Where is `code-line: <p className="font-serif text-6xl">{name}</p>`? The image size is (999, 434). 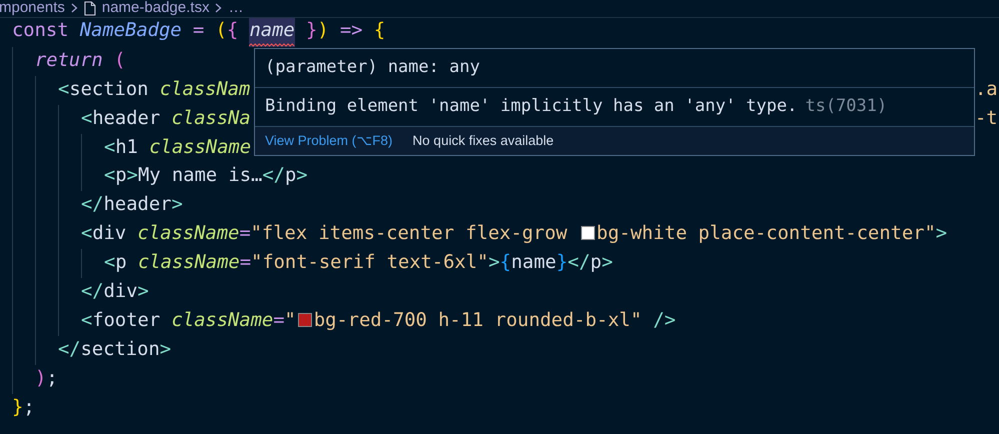 code-line: <p className="font-serif text-6xl">{name}</p> is located at coordinates (358, 263).